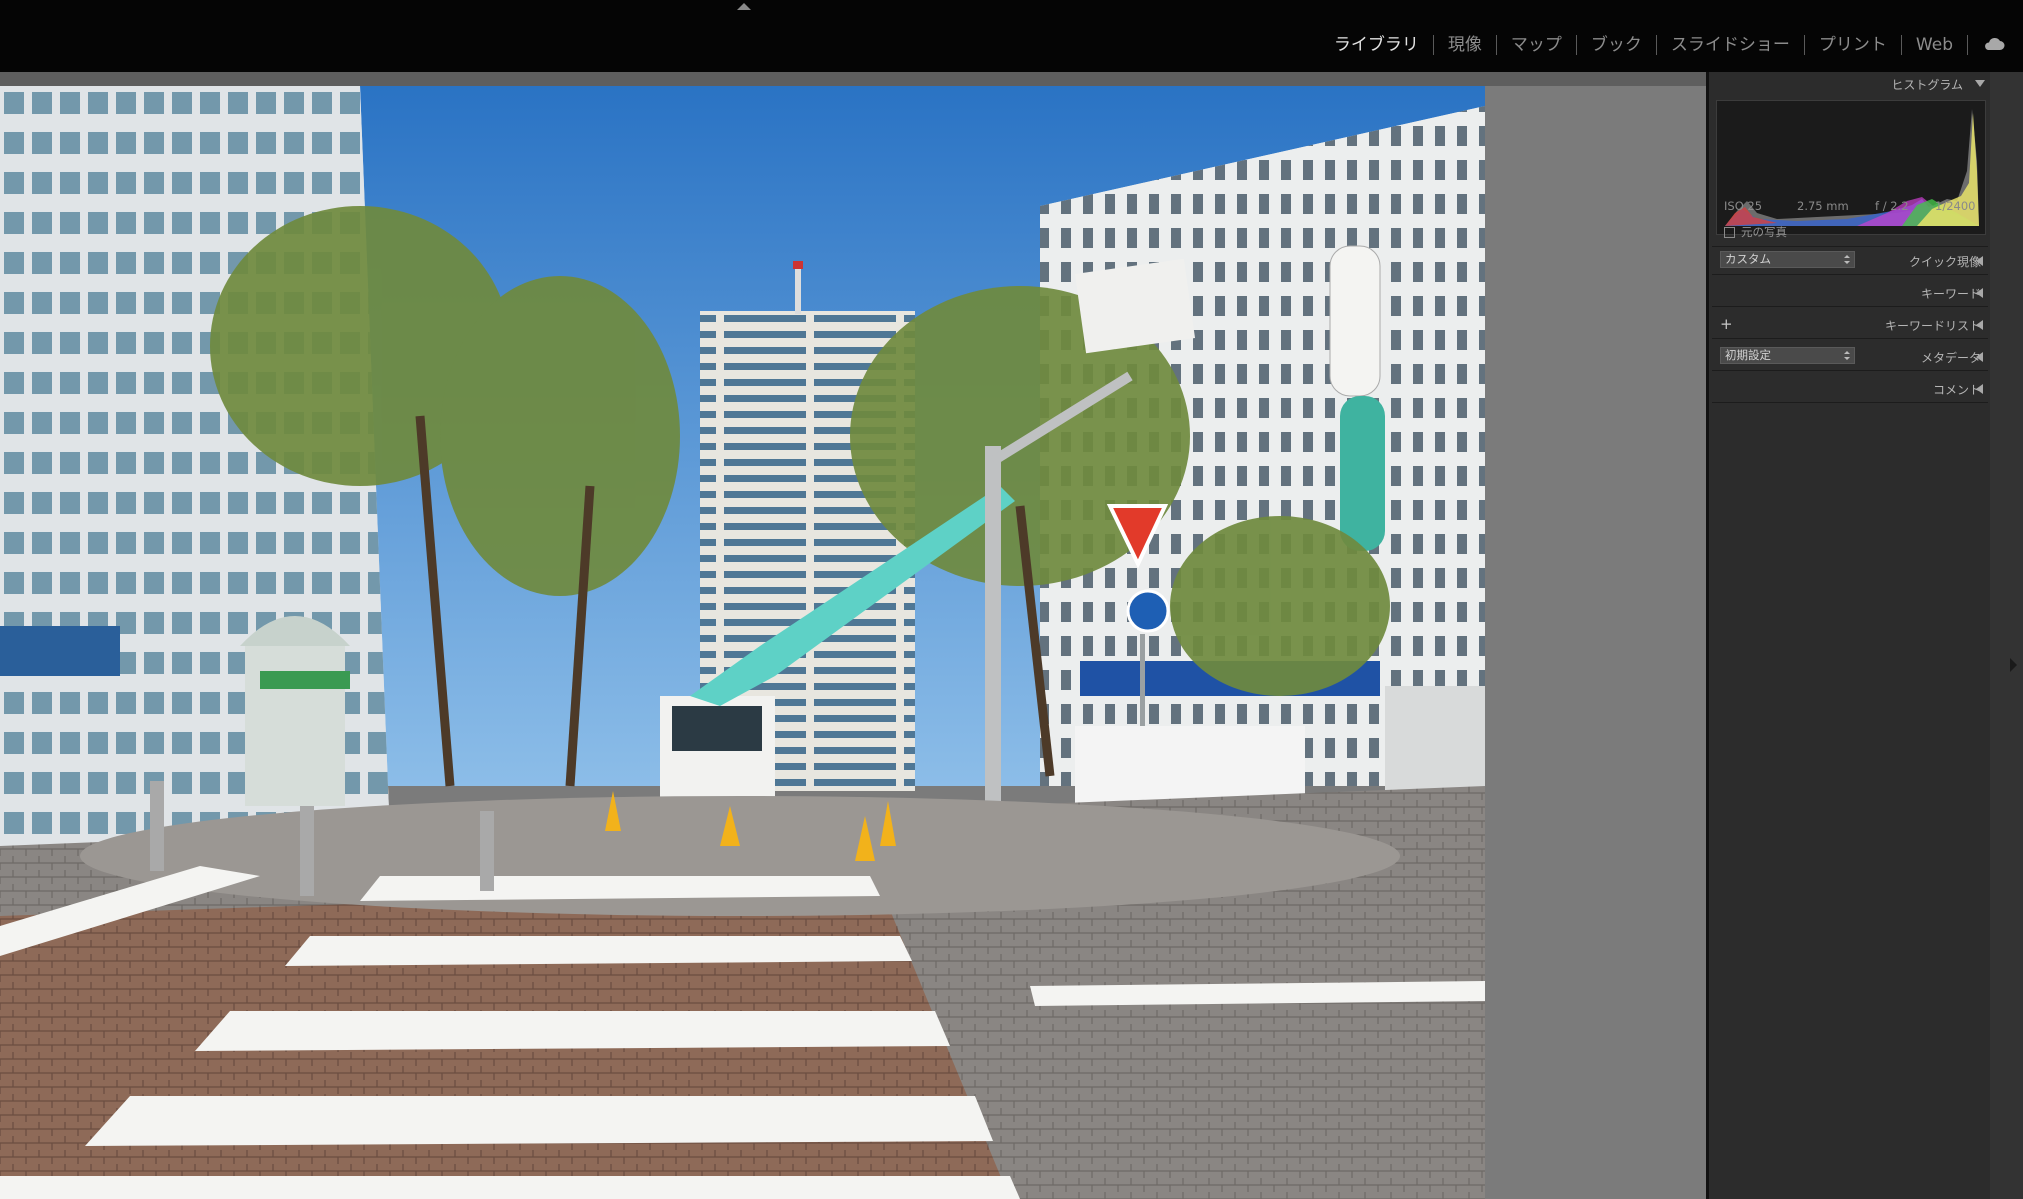 This screenshot has width=2023, height=1199. What do you see at coordinates (1979, 389) in the screenshot?
I see `comments-expand-icon` at bounding box center [1979, 389].